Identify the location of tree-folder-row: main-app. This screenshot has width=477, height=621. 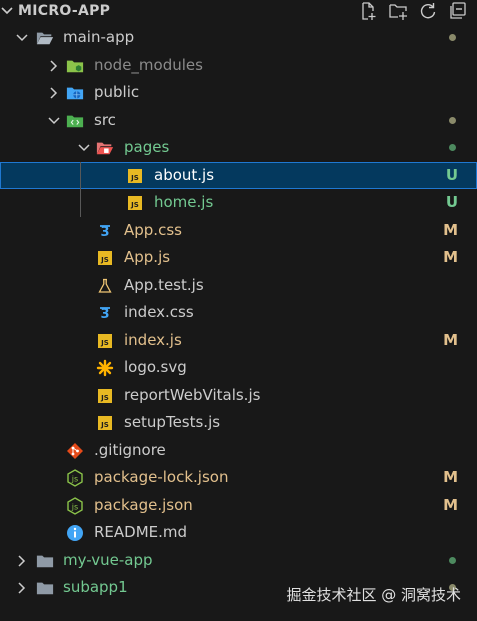
(238, 37).